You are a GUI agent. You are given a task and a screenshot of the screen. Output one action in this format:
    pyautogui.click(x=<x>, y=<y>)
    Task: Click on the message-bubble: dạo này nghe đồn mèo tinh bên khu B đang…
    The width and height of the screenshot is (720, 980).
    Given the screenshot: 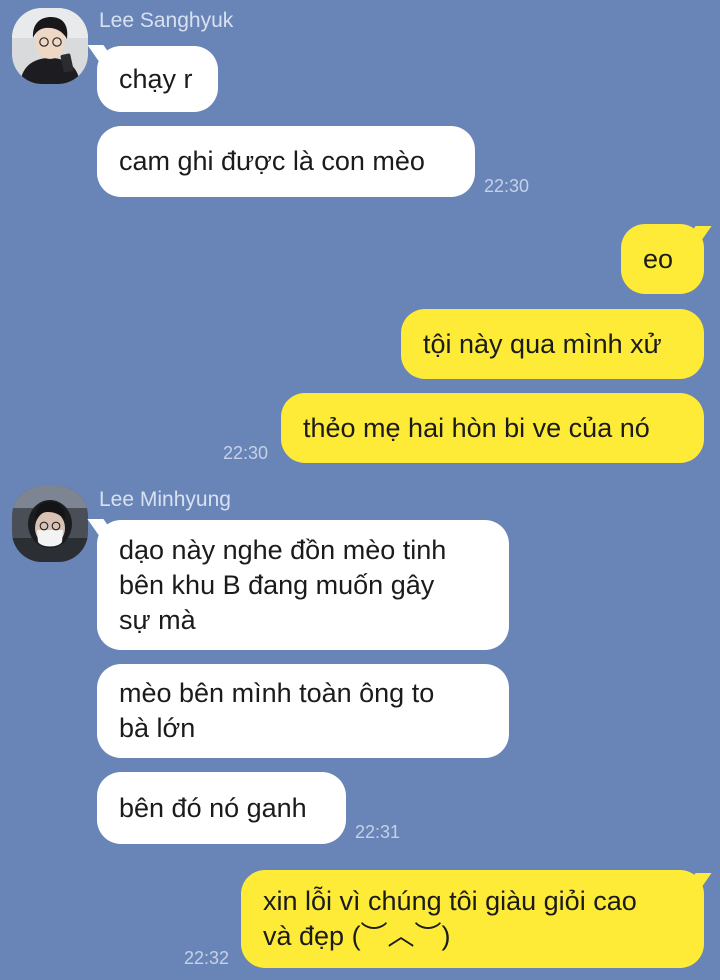 What is the action you would take?
    pyautogui.click(x=303, y=585)
    